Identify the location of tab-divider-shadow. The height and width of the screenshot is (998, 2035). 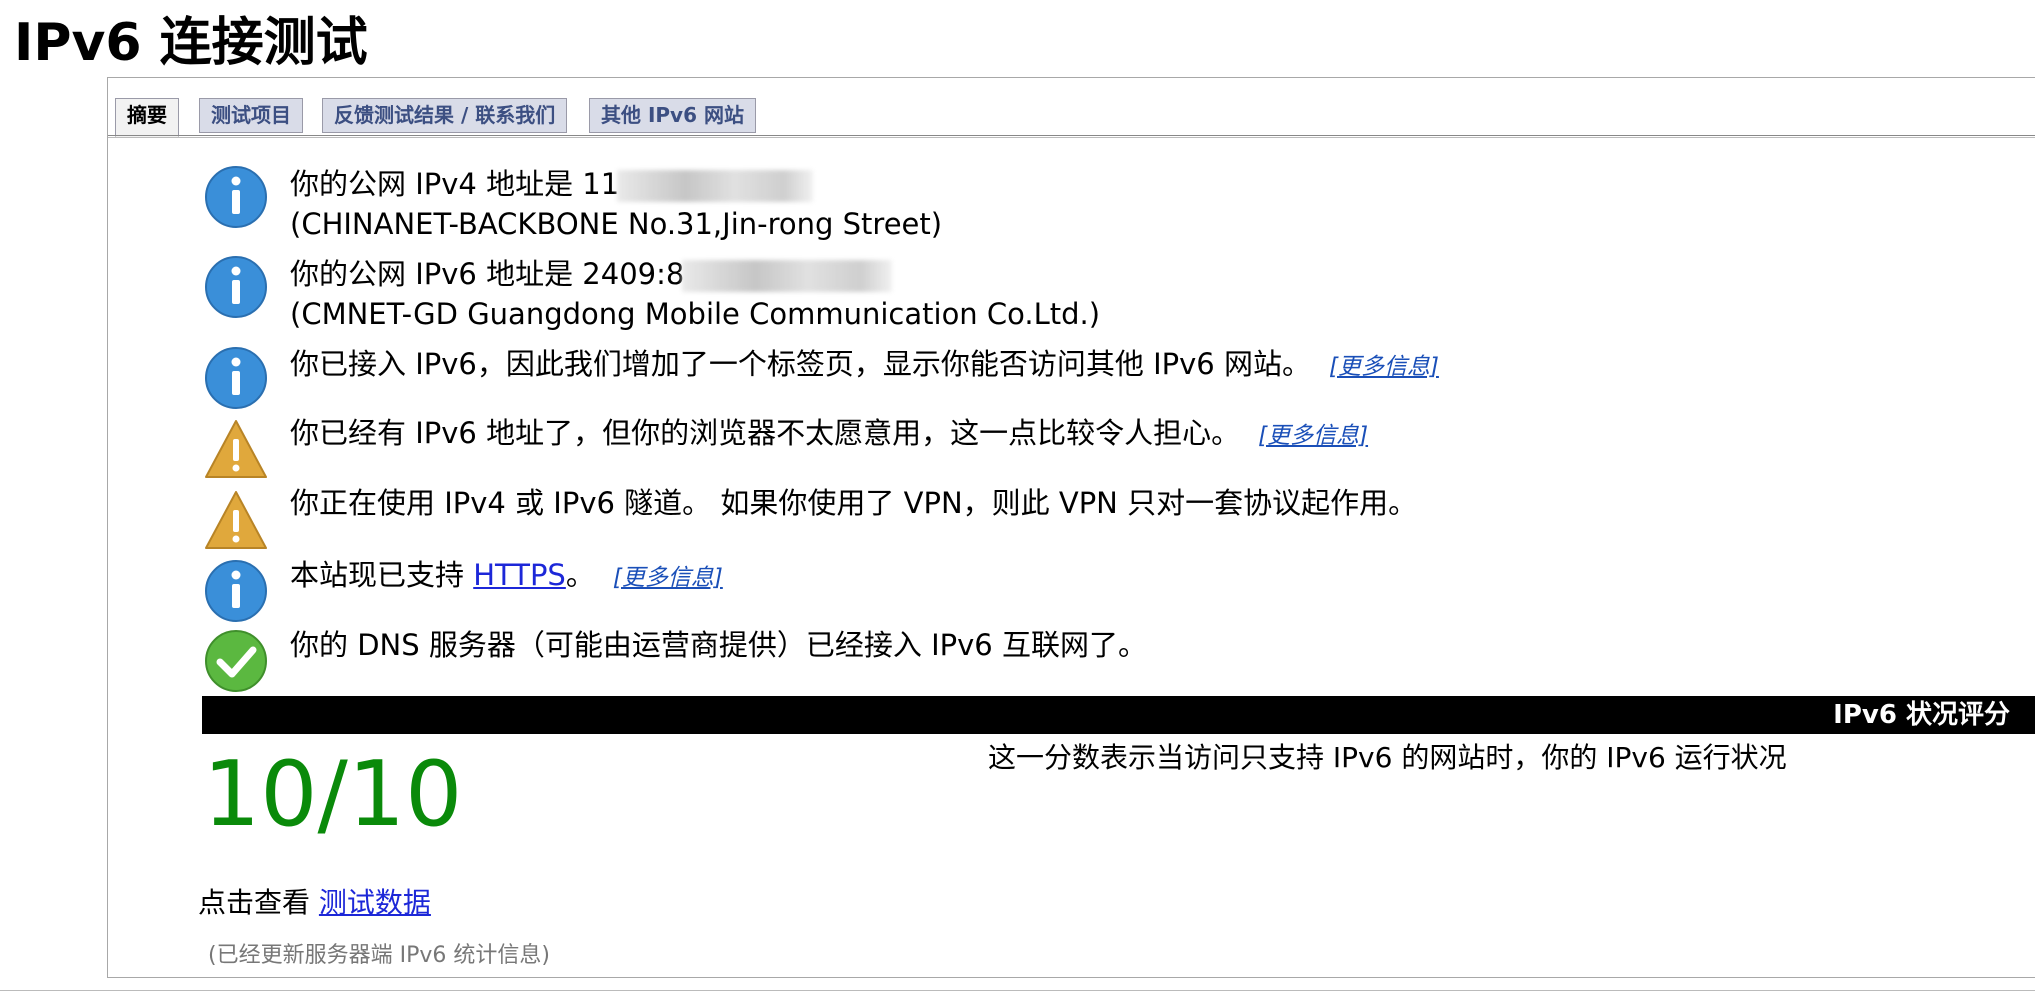
(1071, 137).